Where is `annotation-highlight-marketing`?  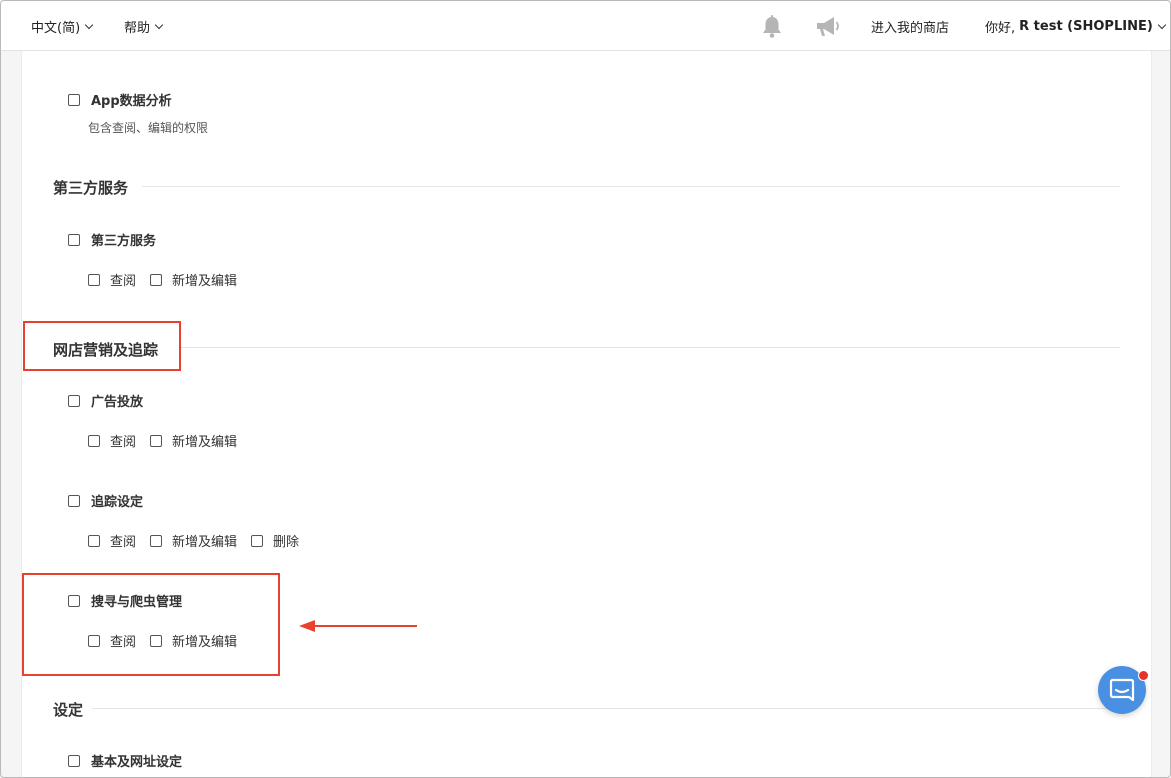
annotation-highlight-marketing is located at coordinates (102, 346).